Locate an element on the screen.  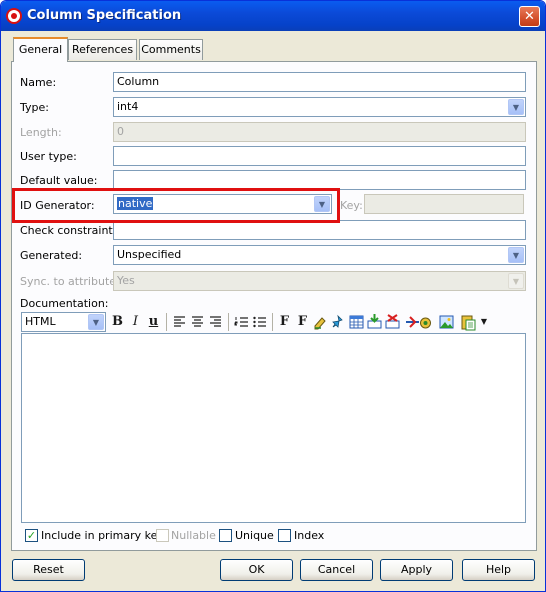
key-field is located at coordinates (444, 204).